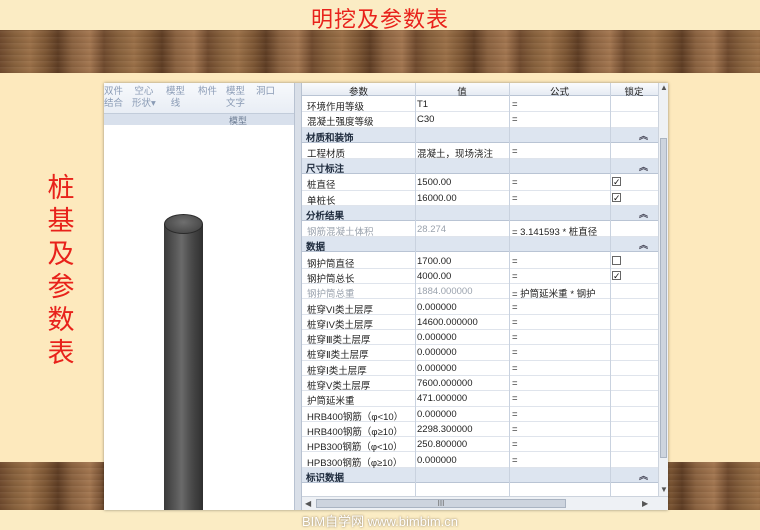 The width and height of the screenshot is (760, 530). I want to click on table-row: 桩直径 1500.00 = ✓, so click(480, 183).